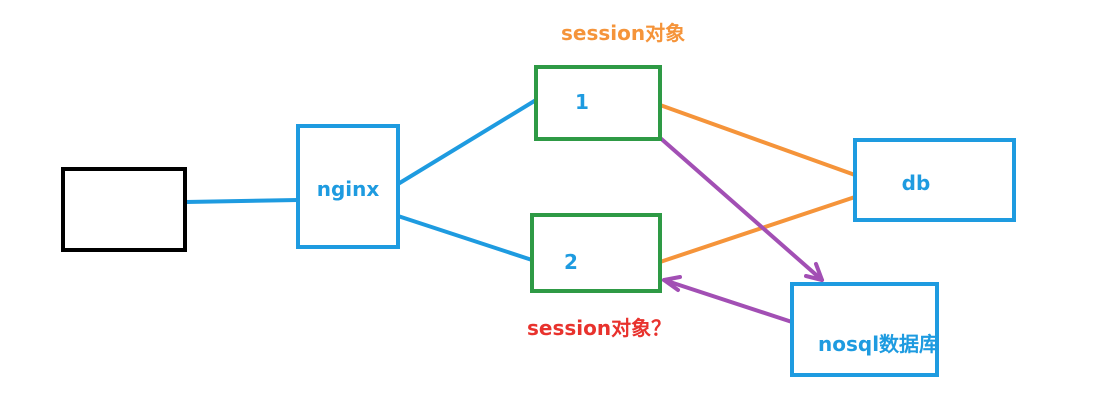 This screenshot has width=1102, height=412. Describe the element at coordinates (599, 328) in the screenshot. I see `session-bottom-annotation: session对象？` at that location.